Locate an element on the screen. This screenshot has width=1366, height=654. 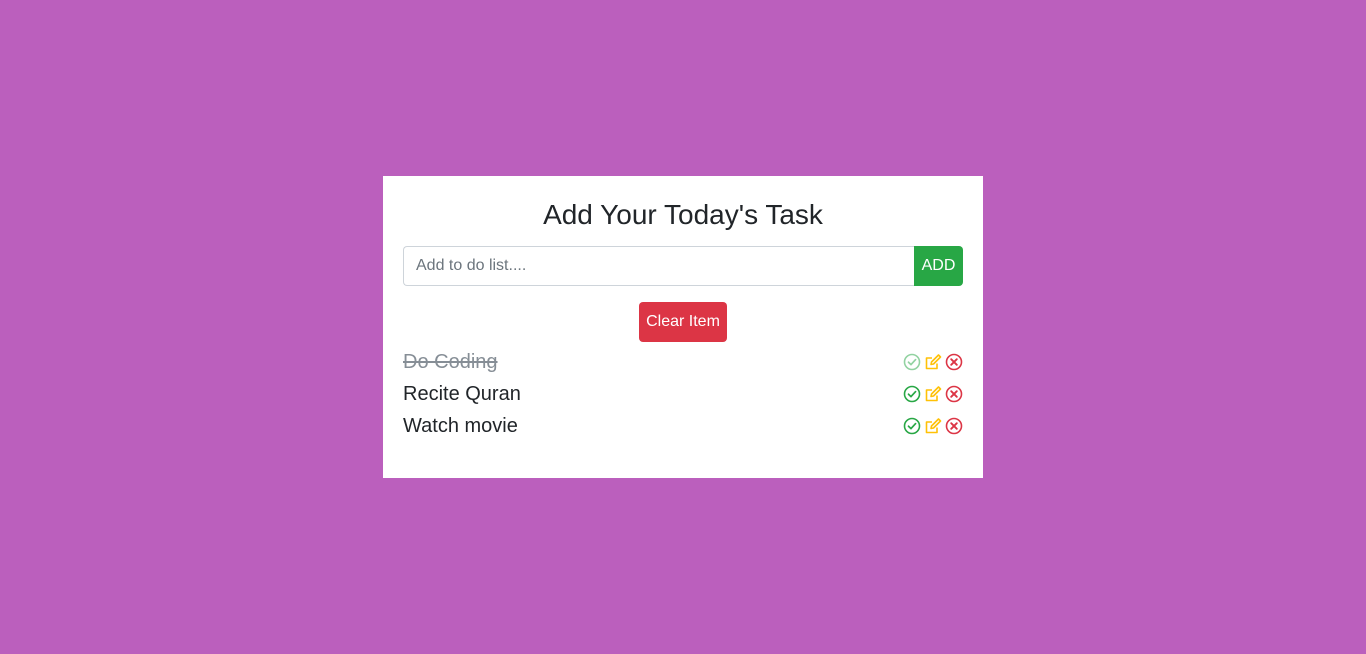
clear-item-button: Clear Item is located at coordinates (683, 322).